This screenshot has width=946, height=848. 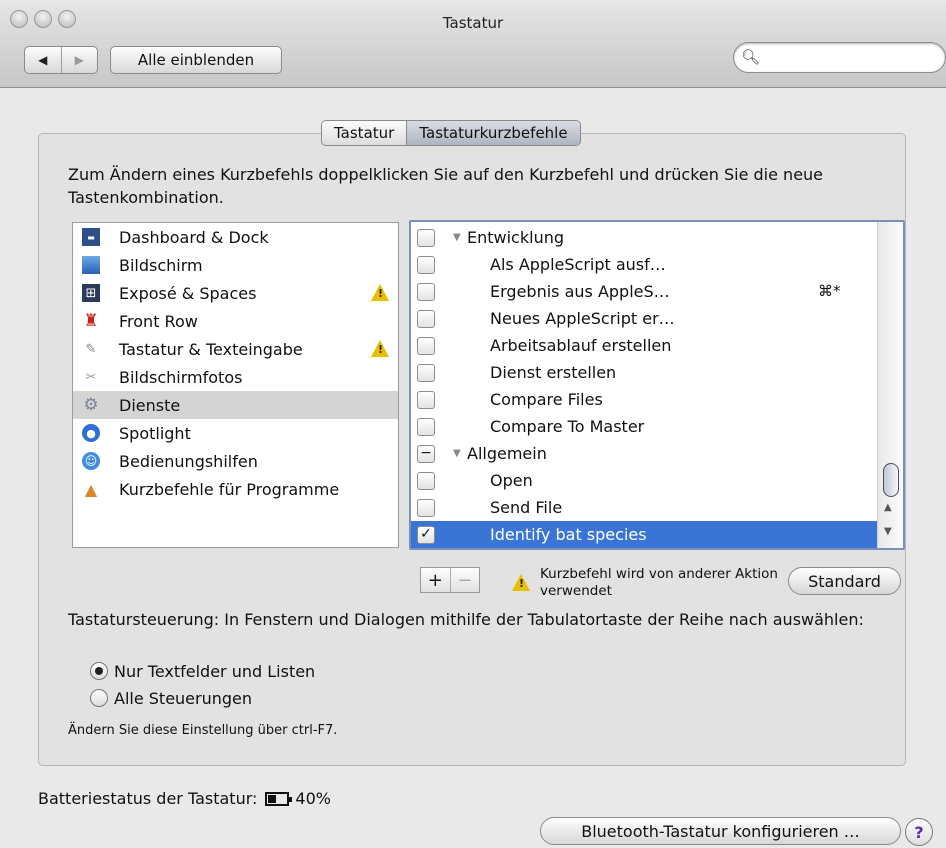 What do you see at coordinates (644, 507) in the screenshot?
I see `shortcut-row: Send File` at bounding box center [644, 507].